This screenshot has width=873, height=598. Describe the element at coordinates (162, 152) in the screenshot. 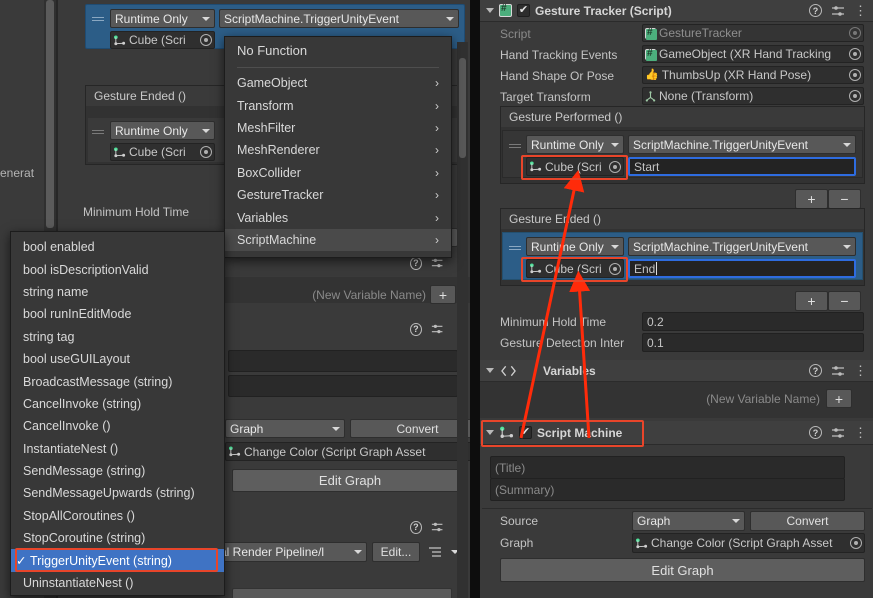

I see `left-object-field-2: Cube (Scri` at that location.